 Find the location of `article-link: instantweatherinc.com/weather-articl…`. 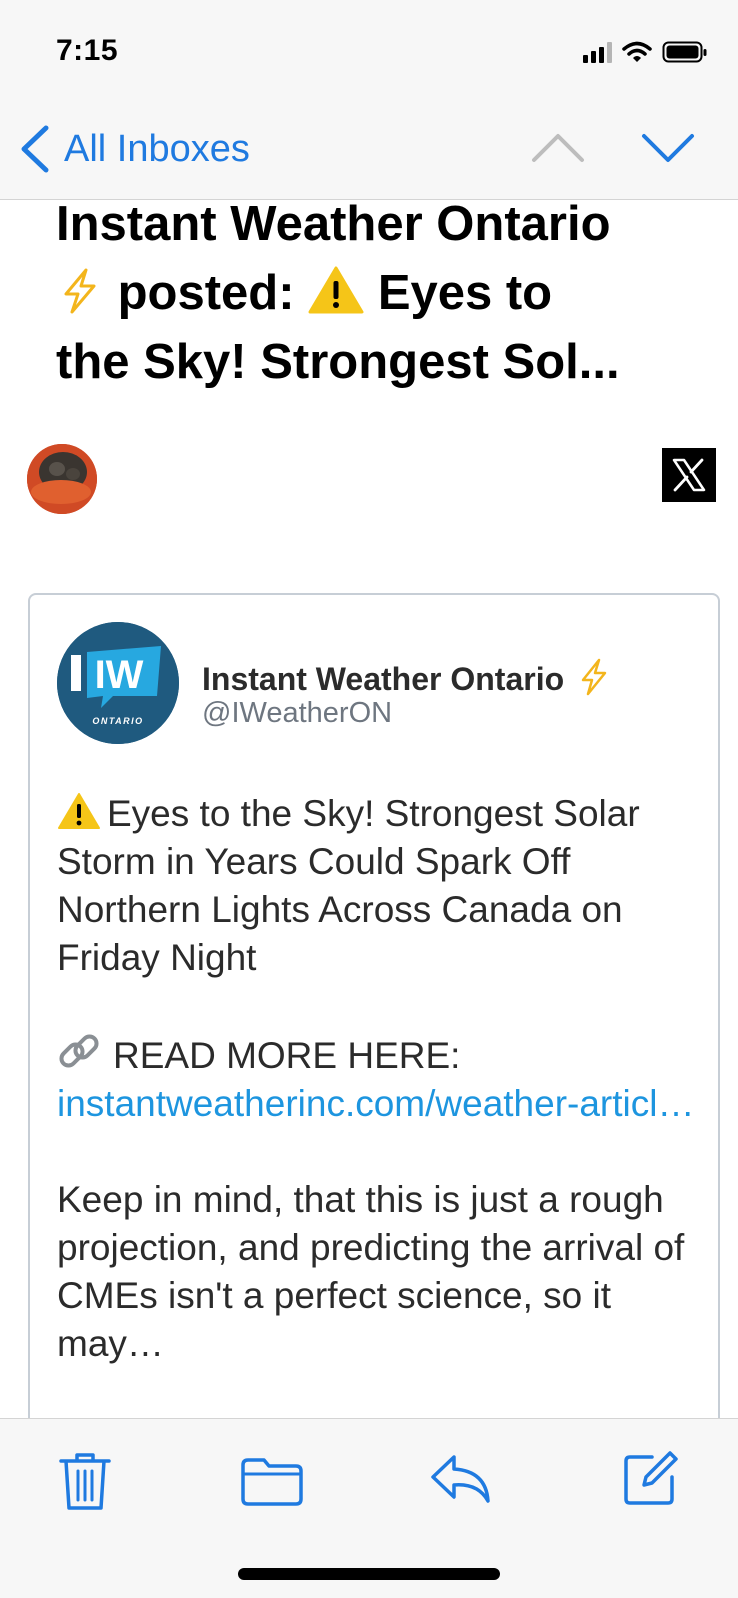

article-link: instantweatherinc.com/weather-articl… is located at coordinates (375, 1103).